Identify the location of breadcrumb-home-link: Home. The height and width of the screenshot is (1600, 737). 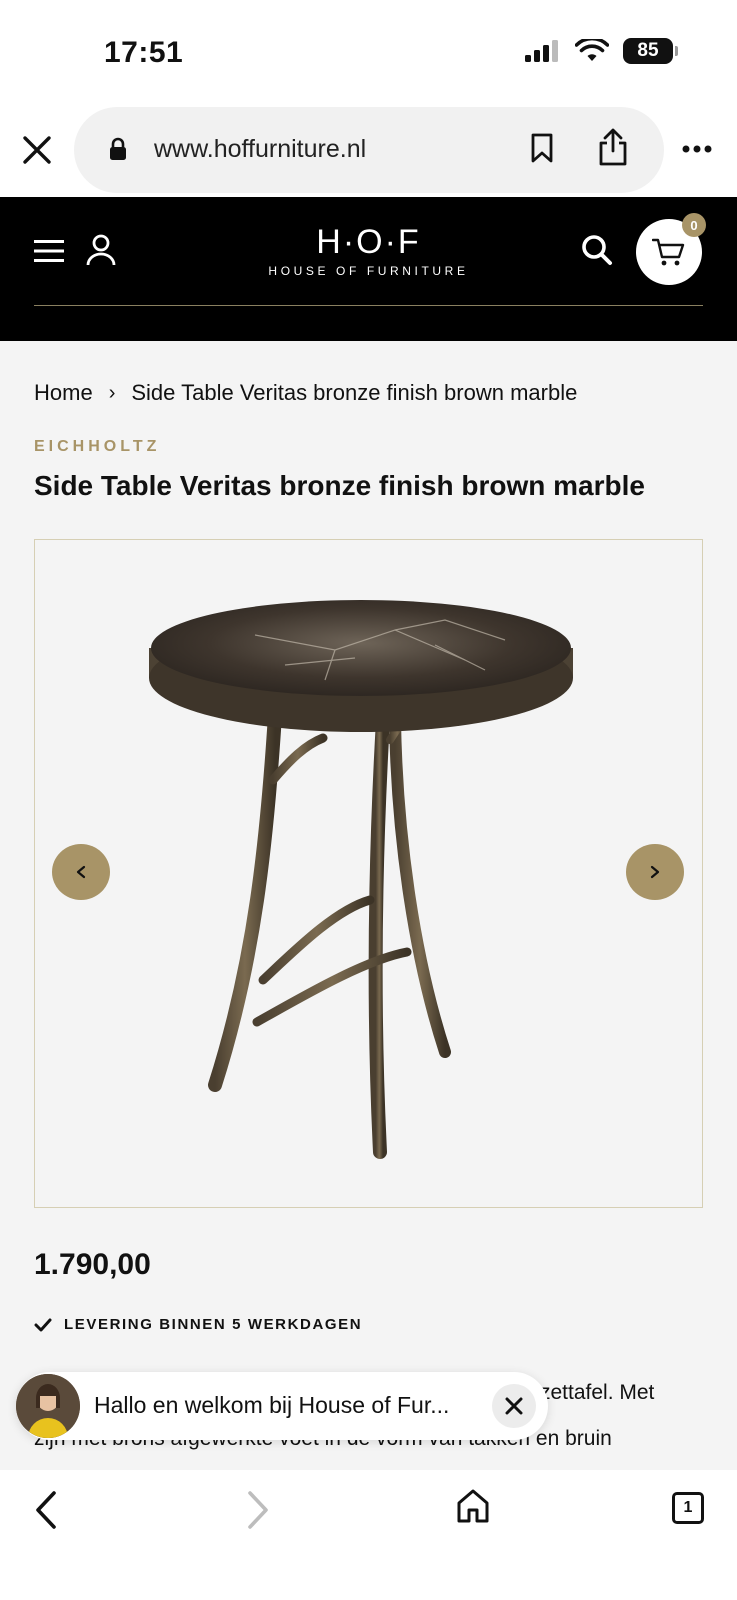
(63, 393).